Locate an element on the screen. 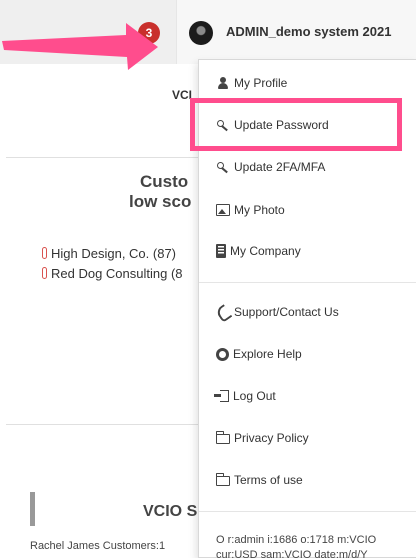  section-heading: VCIO S is located at coordinates (170, 511).